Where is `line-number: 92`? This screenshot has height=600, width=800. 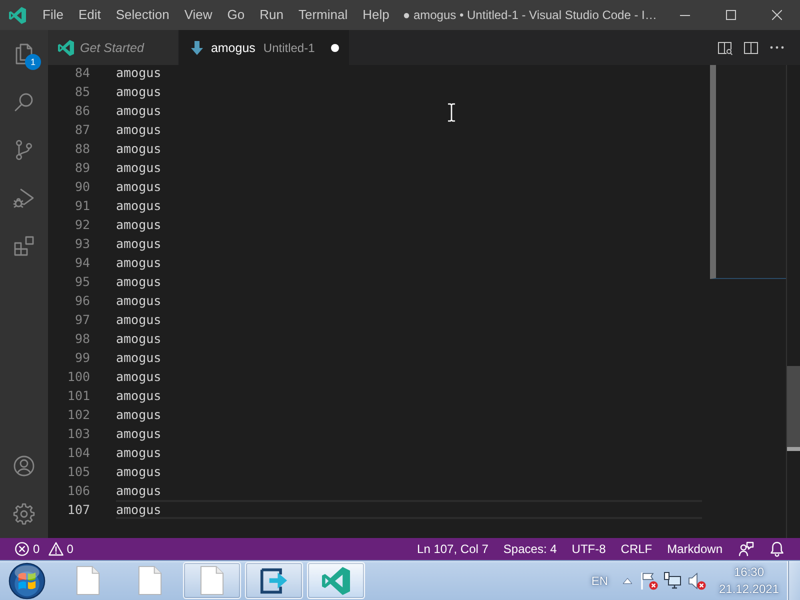 line-number: 92 is located at coordinates (82, 225).